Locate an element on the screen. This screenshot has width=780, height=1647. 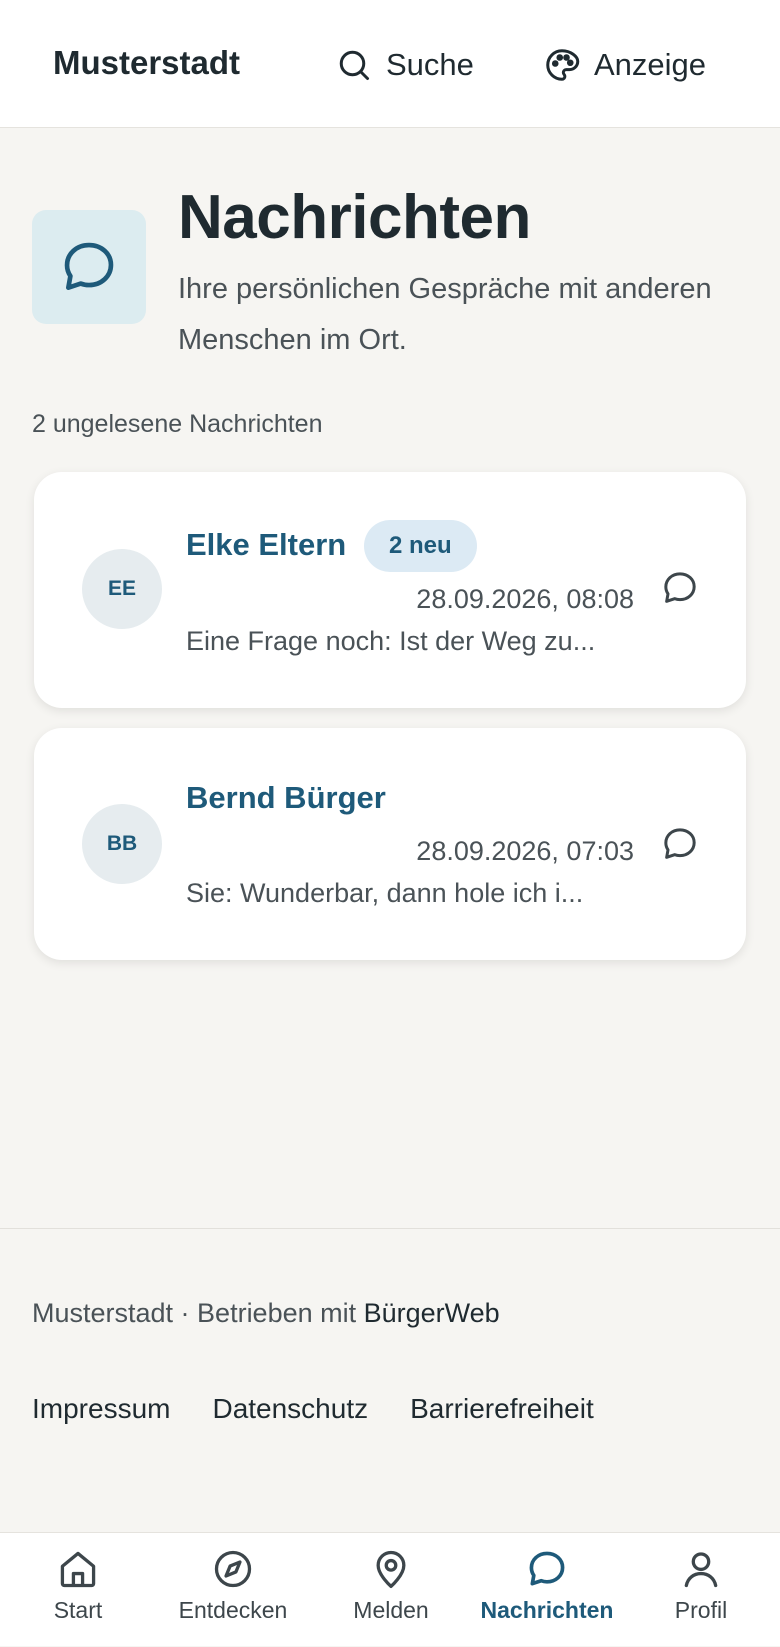
nav-label: Profil is located at coordinates (701, 1610).